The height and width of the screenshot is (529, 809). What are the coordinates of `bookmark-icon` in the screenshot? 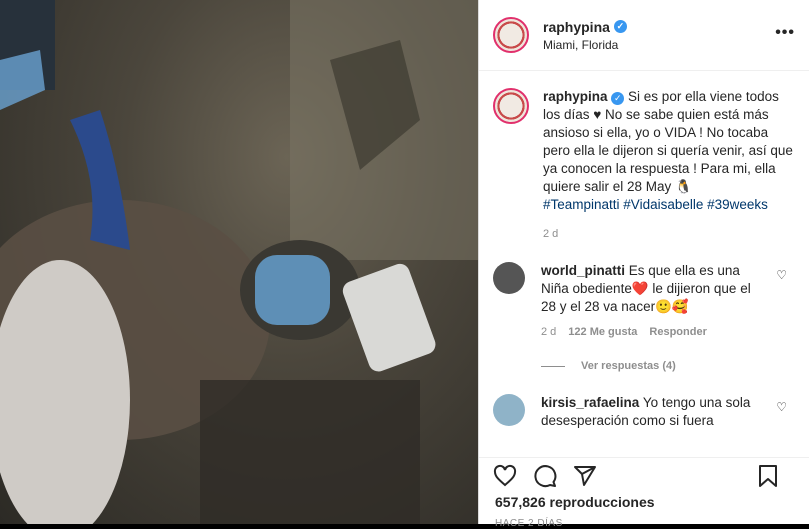 It's located at (768, 476).